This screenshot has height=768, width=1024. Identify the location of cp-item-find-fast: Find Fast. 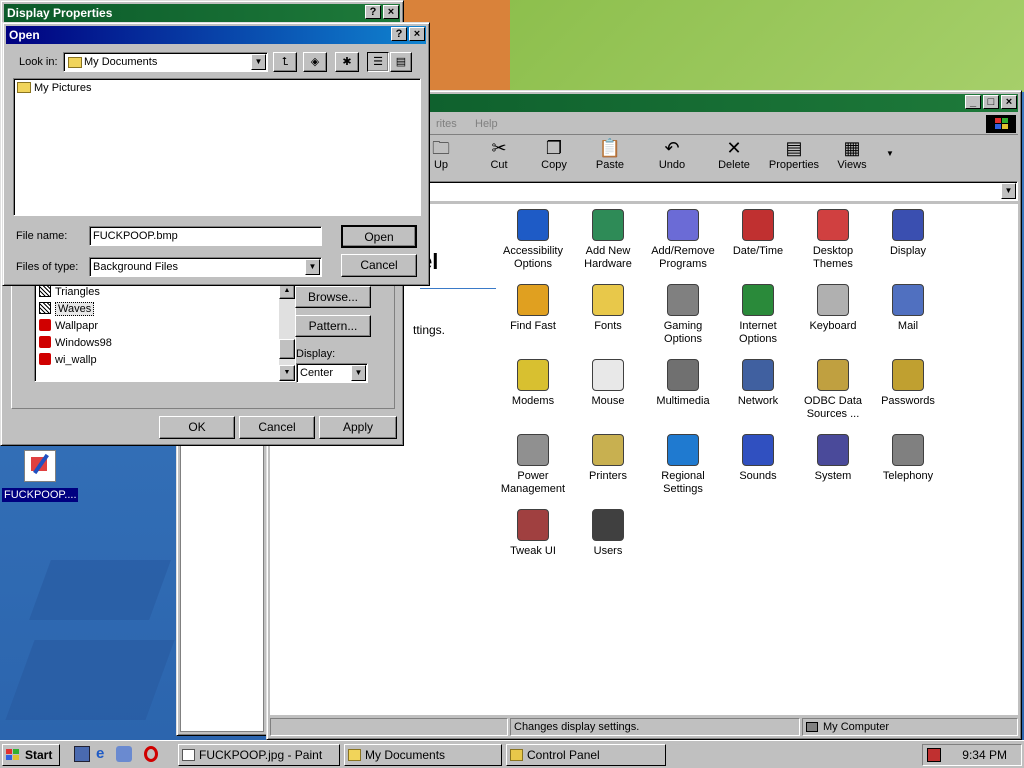
(533, 308).